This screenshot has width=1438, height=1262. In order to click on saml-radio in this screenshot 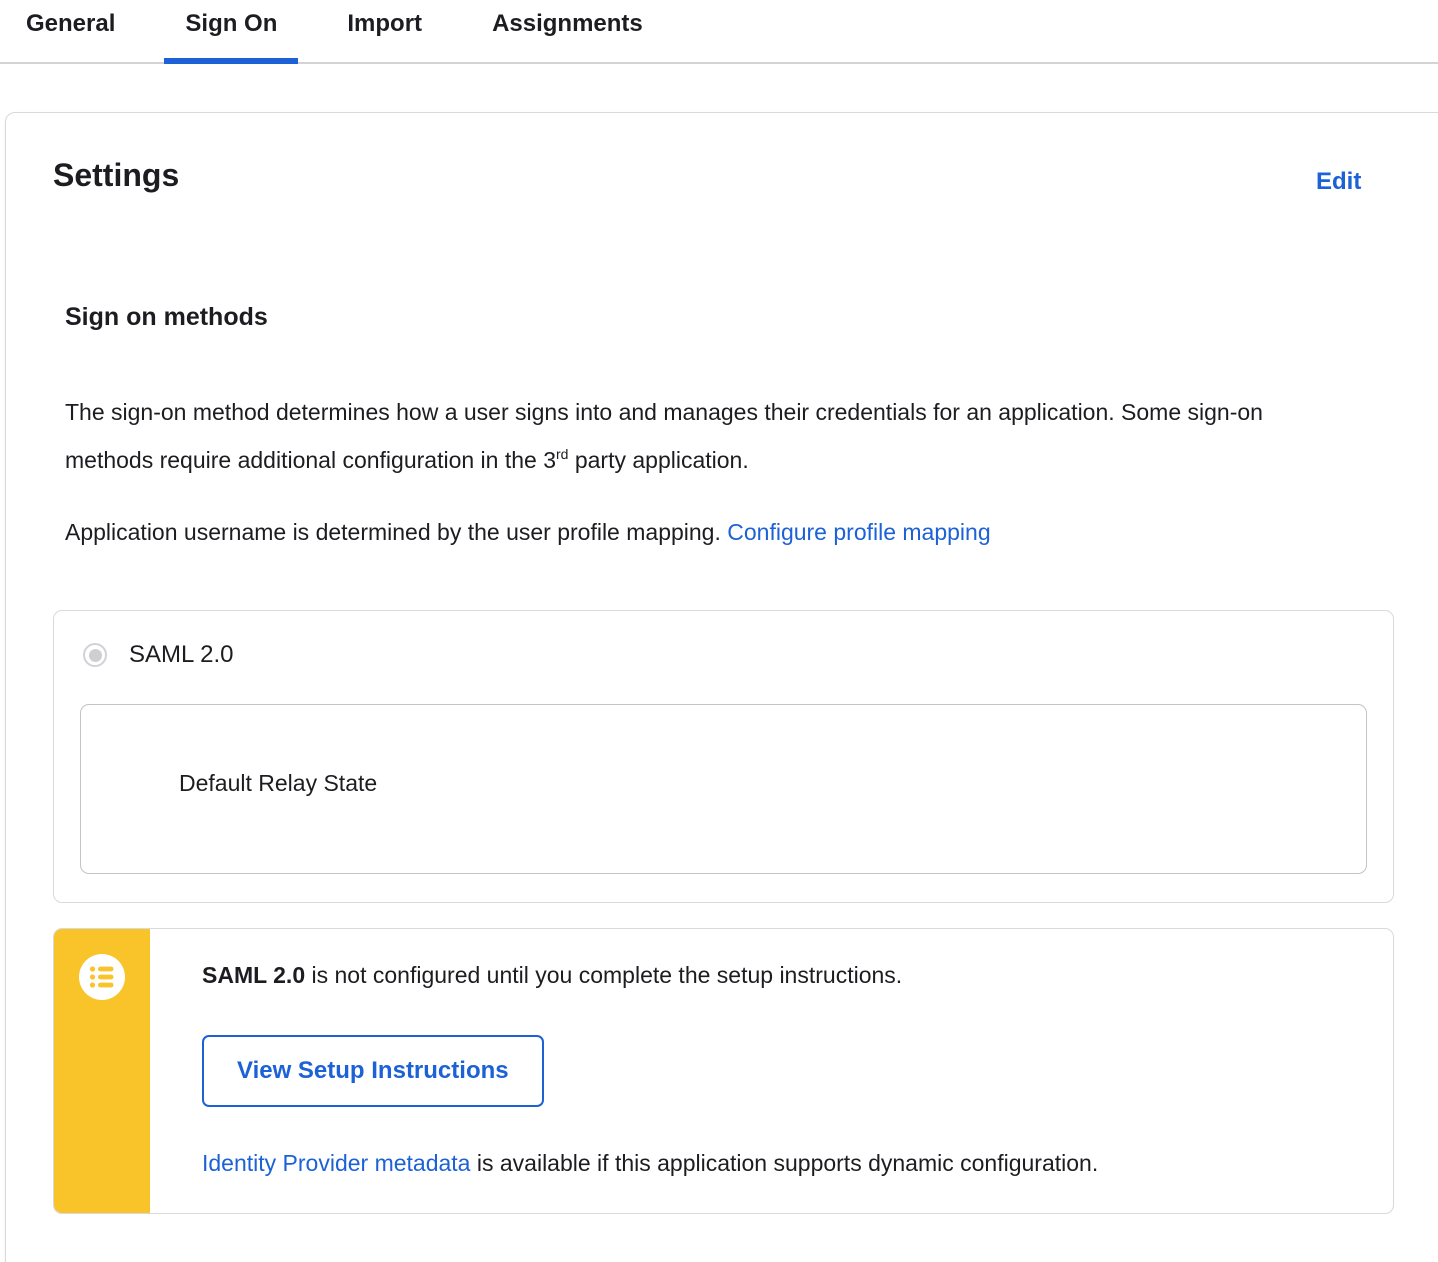, I will do `click(95, 655)`.